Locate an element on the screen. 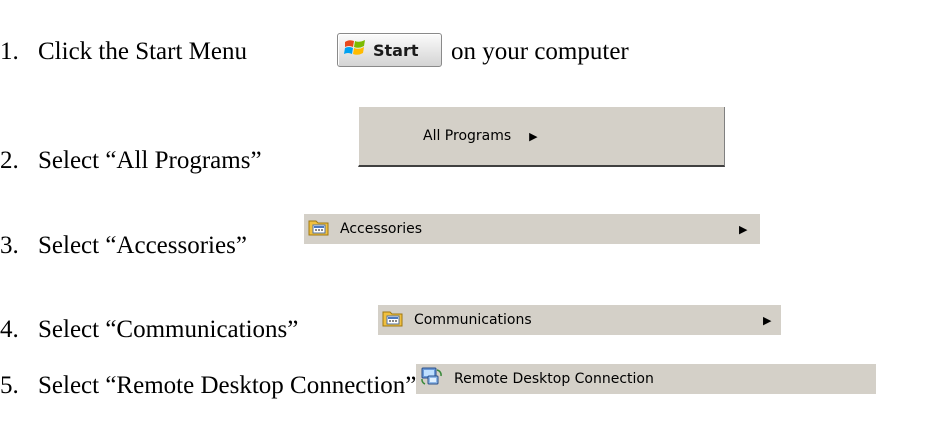 The width and height of the screenshot is (948, 435). step-1-suffix: on your computer is located at coordinates (540, 52).